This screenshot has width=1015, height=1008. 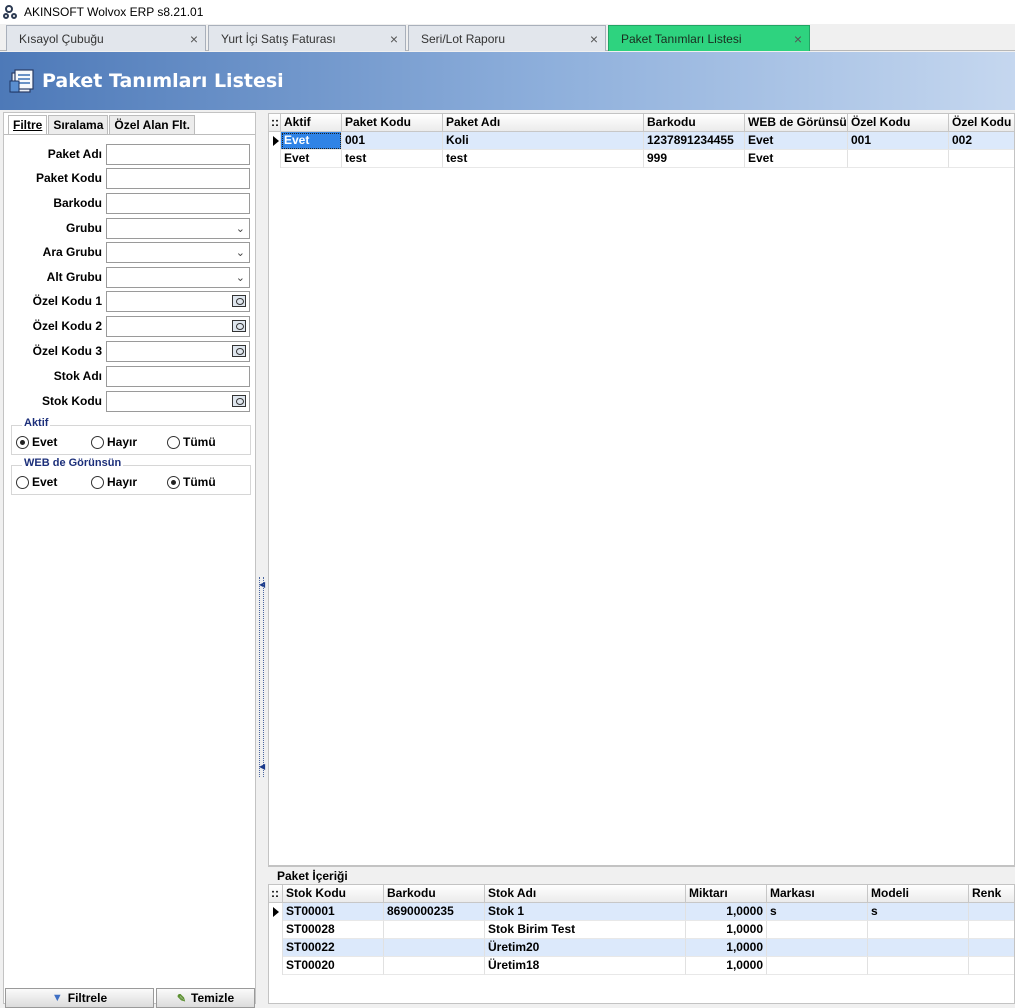 I want to click on column-header: Renk, so click(x=991, y=894).